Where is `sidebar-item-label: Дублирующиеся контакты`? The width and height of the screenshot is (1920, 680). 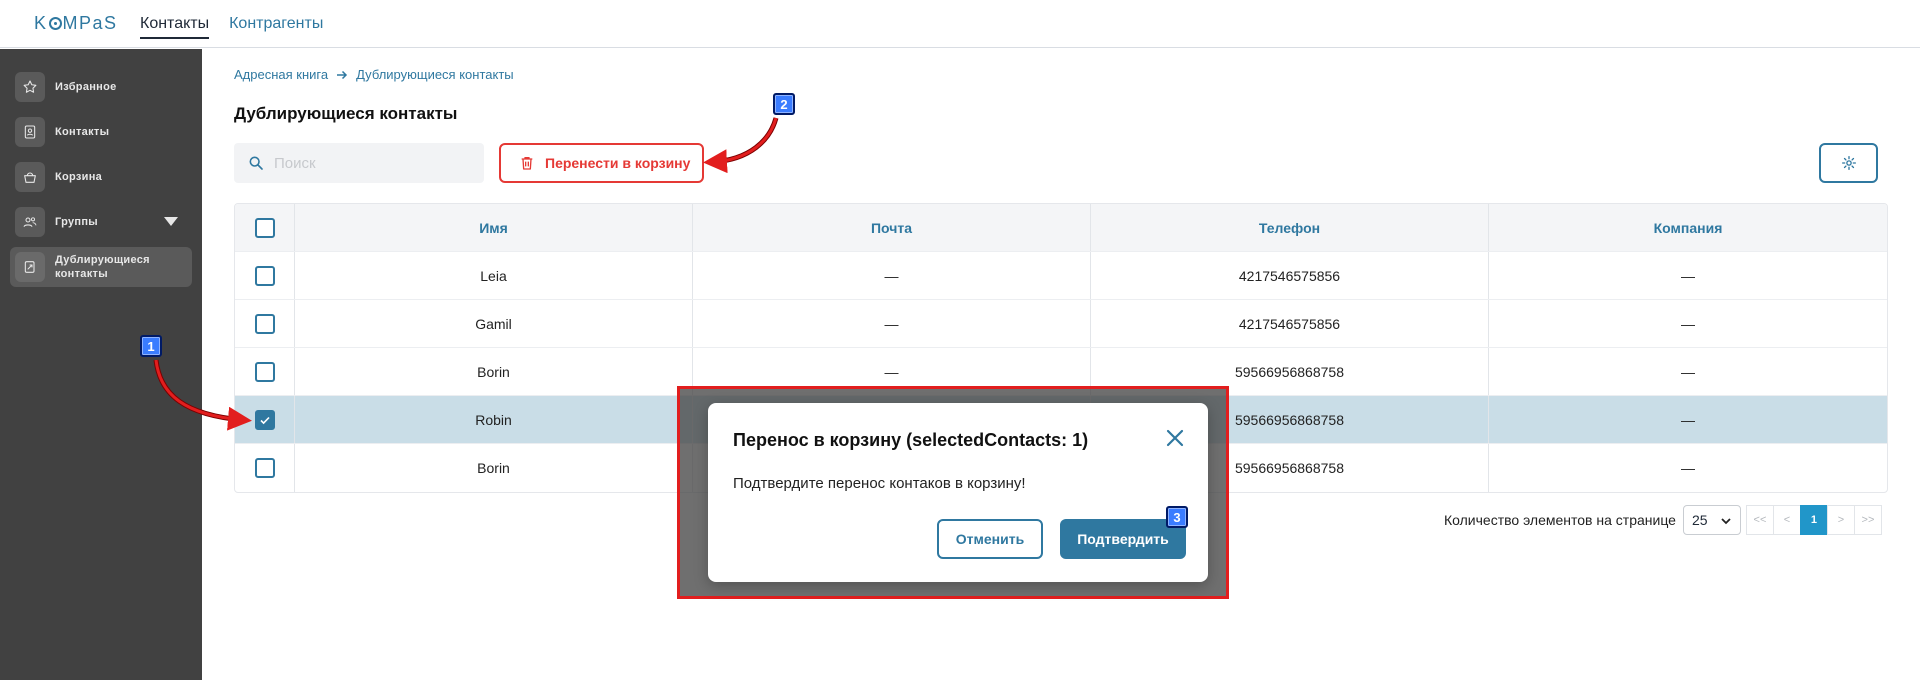
sidebar-item-label: Дублирующиеся контакты is located at coordinates (102, 267).